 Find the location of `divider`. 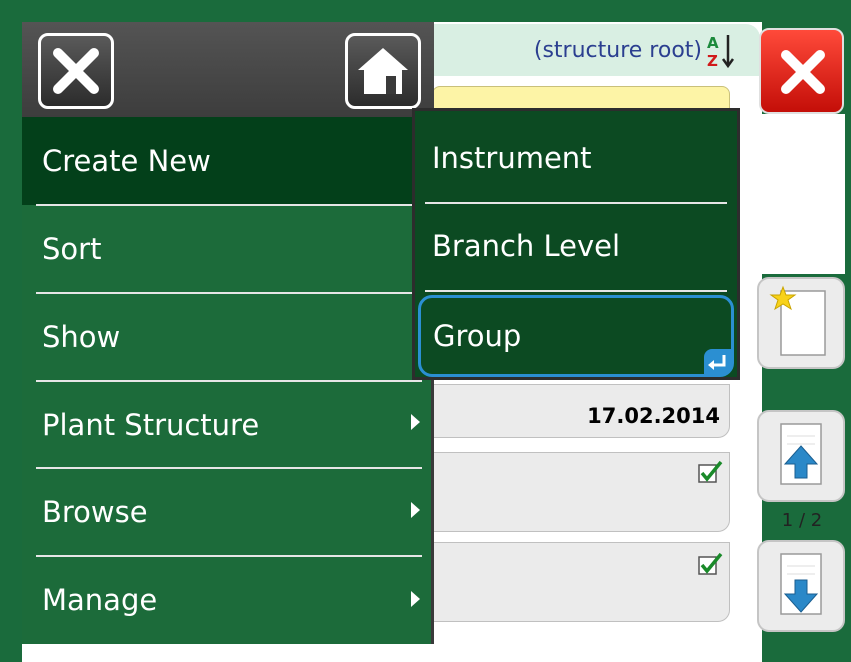

divider is located at coordinates (576, 291).